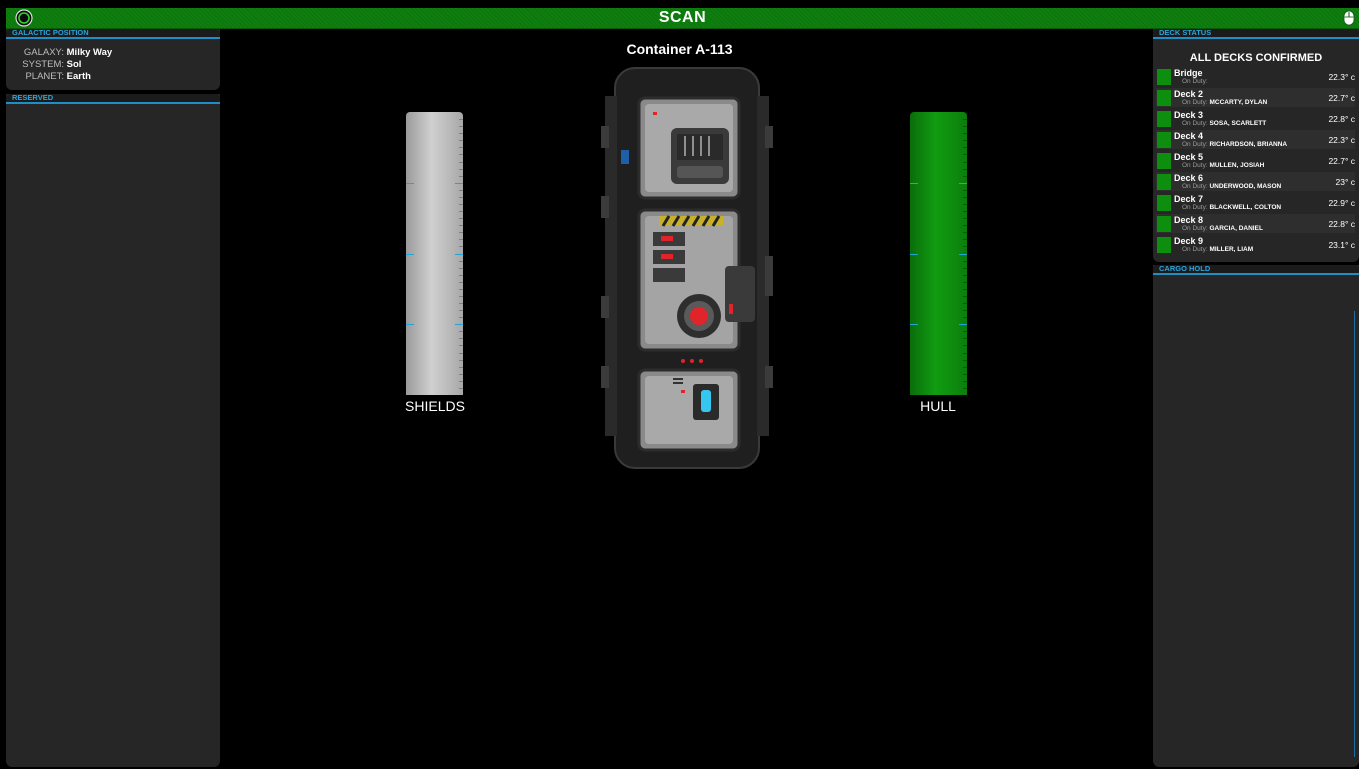  I want to click on cargo-hold-scrollbar, so click(1354, 534).